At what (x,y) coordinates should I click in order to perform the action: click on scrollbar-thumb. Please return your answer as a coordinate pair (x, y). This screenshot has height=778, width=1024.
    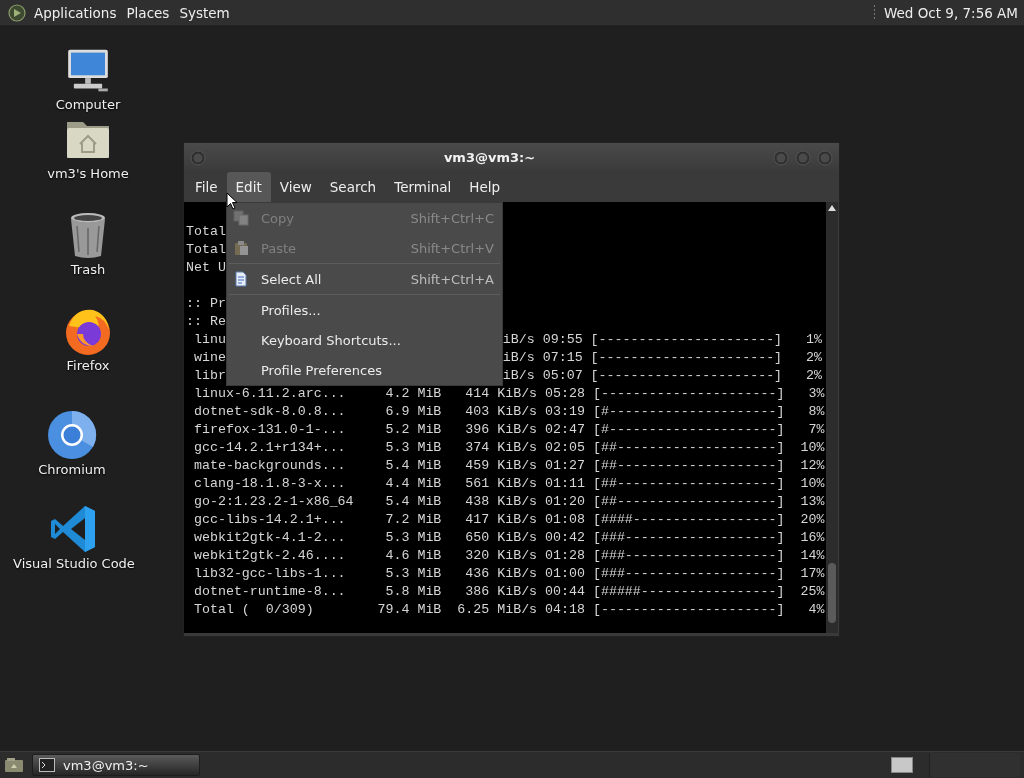
    Looking at the image, I should click on (832, 593).